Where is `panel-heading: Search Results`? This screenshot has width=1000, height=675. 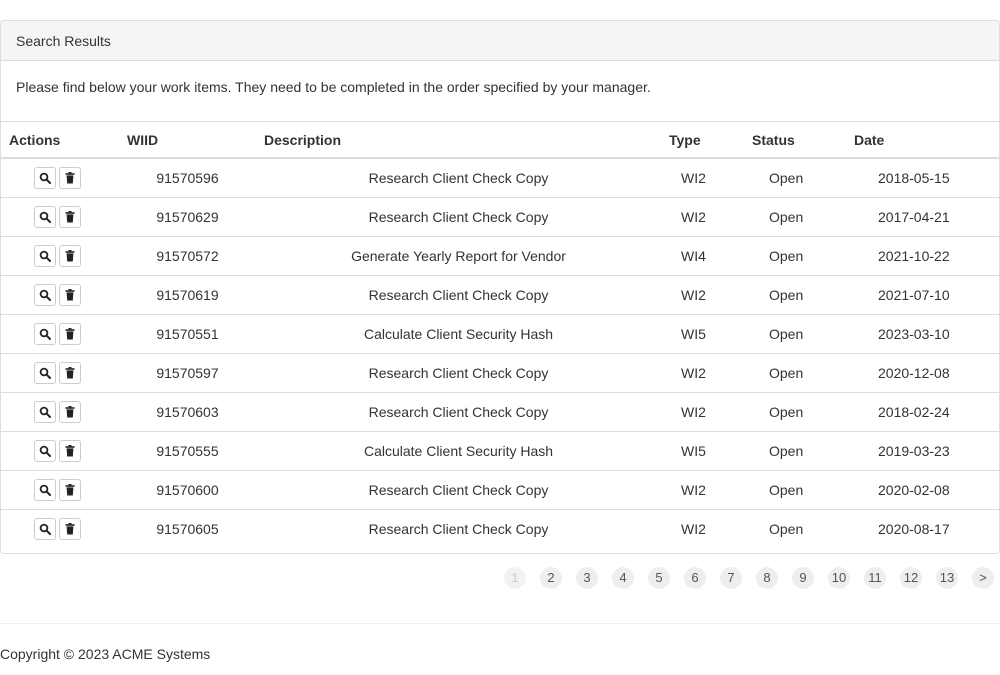
panel-heading: Search Results is located at coordinates (500, 41).